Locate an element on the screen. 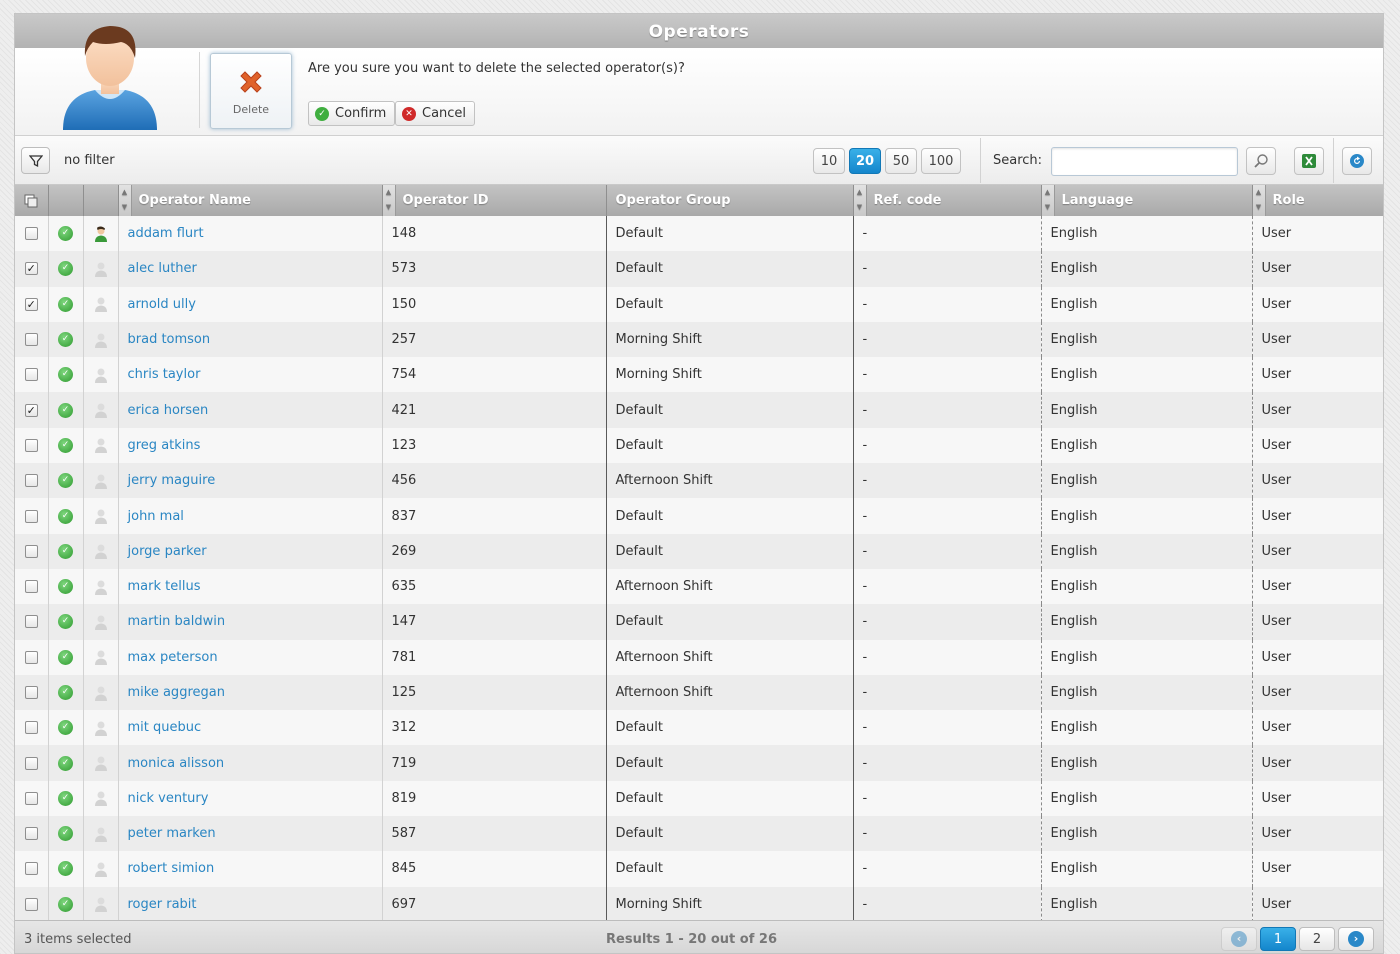 The image size is (1400, 954). column-header-language: ▲ ▼ Language is located at coordinates (1147, 200).